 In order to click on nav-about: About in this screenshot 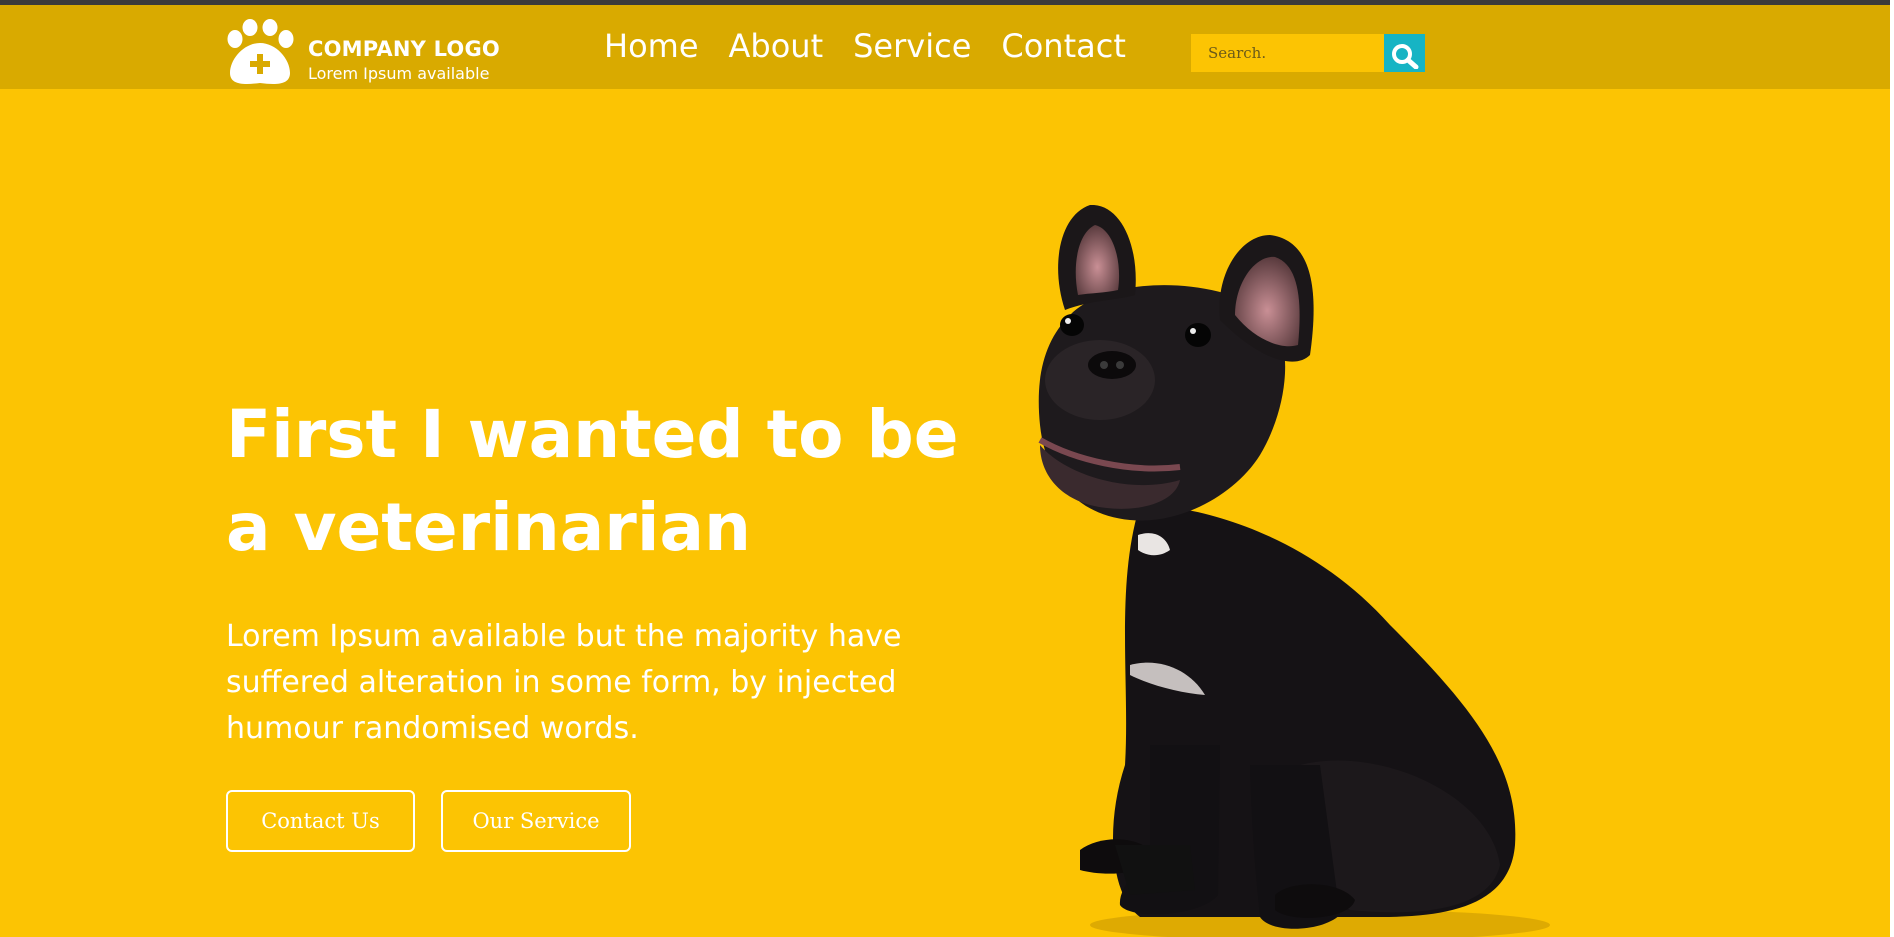, I will do `click(776, 46)`.